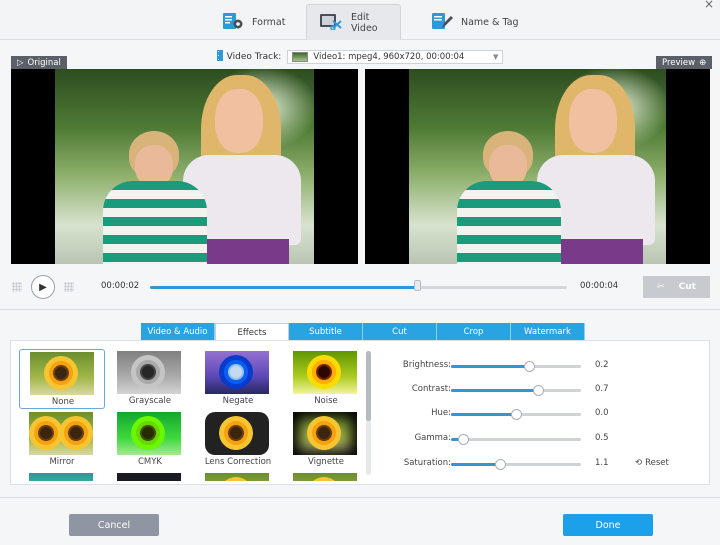 The width and height of the screenshot is (720, 545). I want to click on effect-negate: Negate, so click(238, 379).